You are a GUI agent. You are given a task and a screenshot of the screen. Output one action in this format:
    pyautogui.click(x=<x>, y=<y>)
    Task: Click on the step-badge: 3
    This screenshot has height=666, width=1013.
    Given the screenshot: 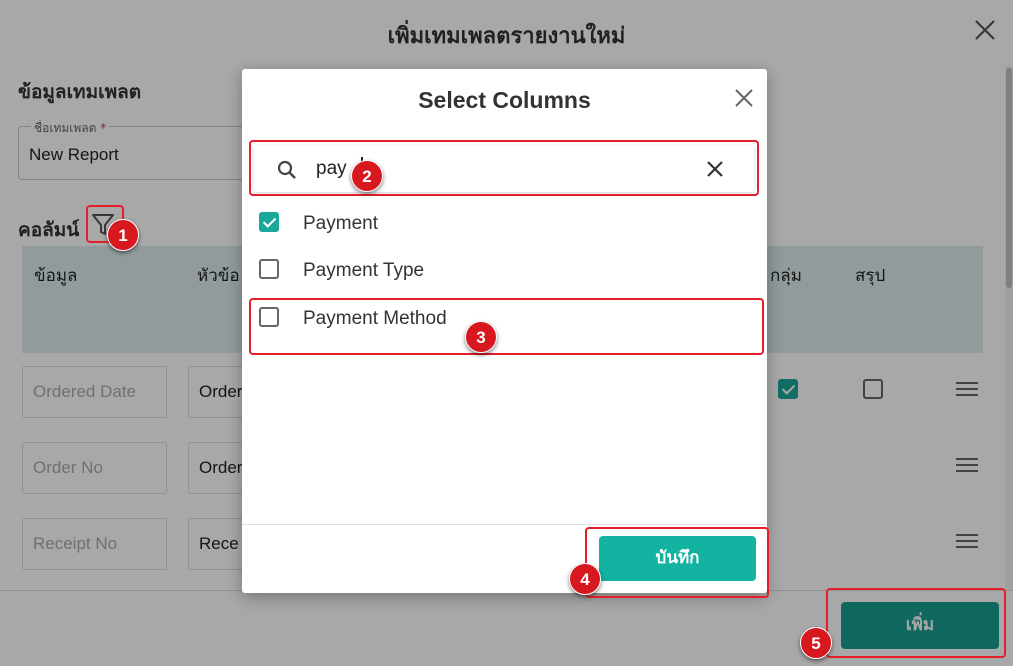 What is the action you would take?
    pyautogui.click(x=481, y=337)
    